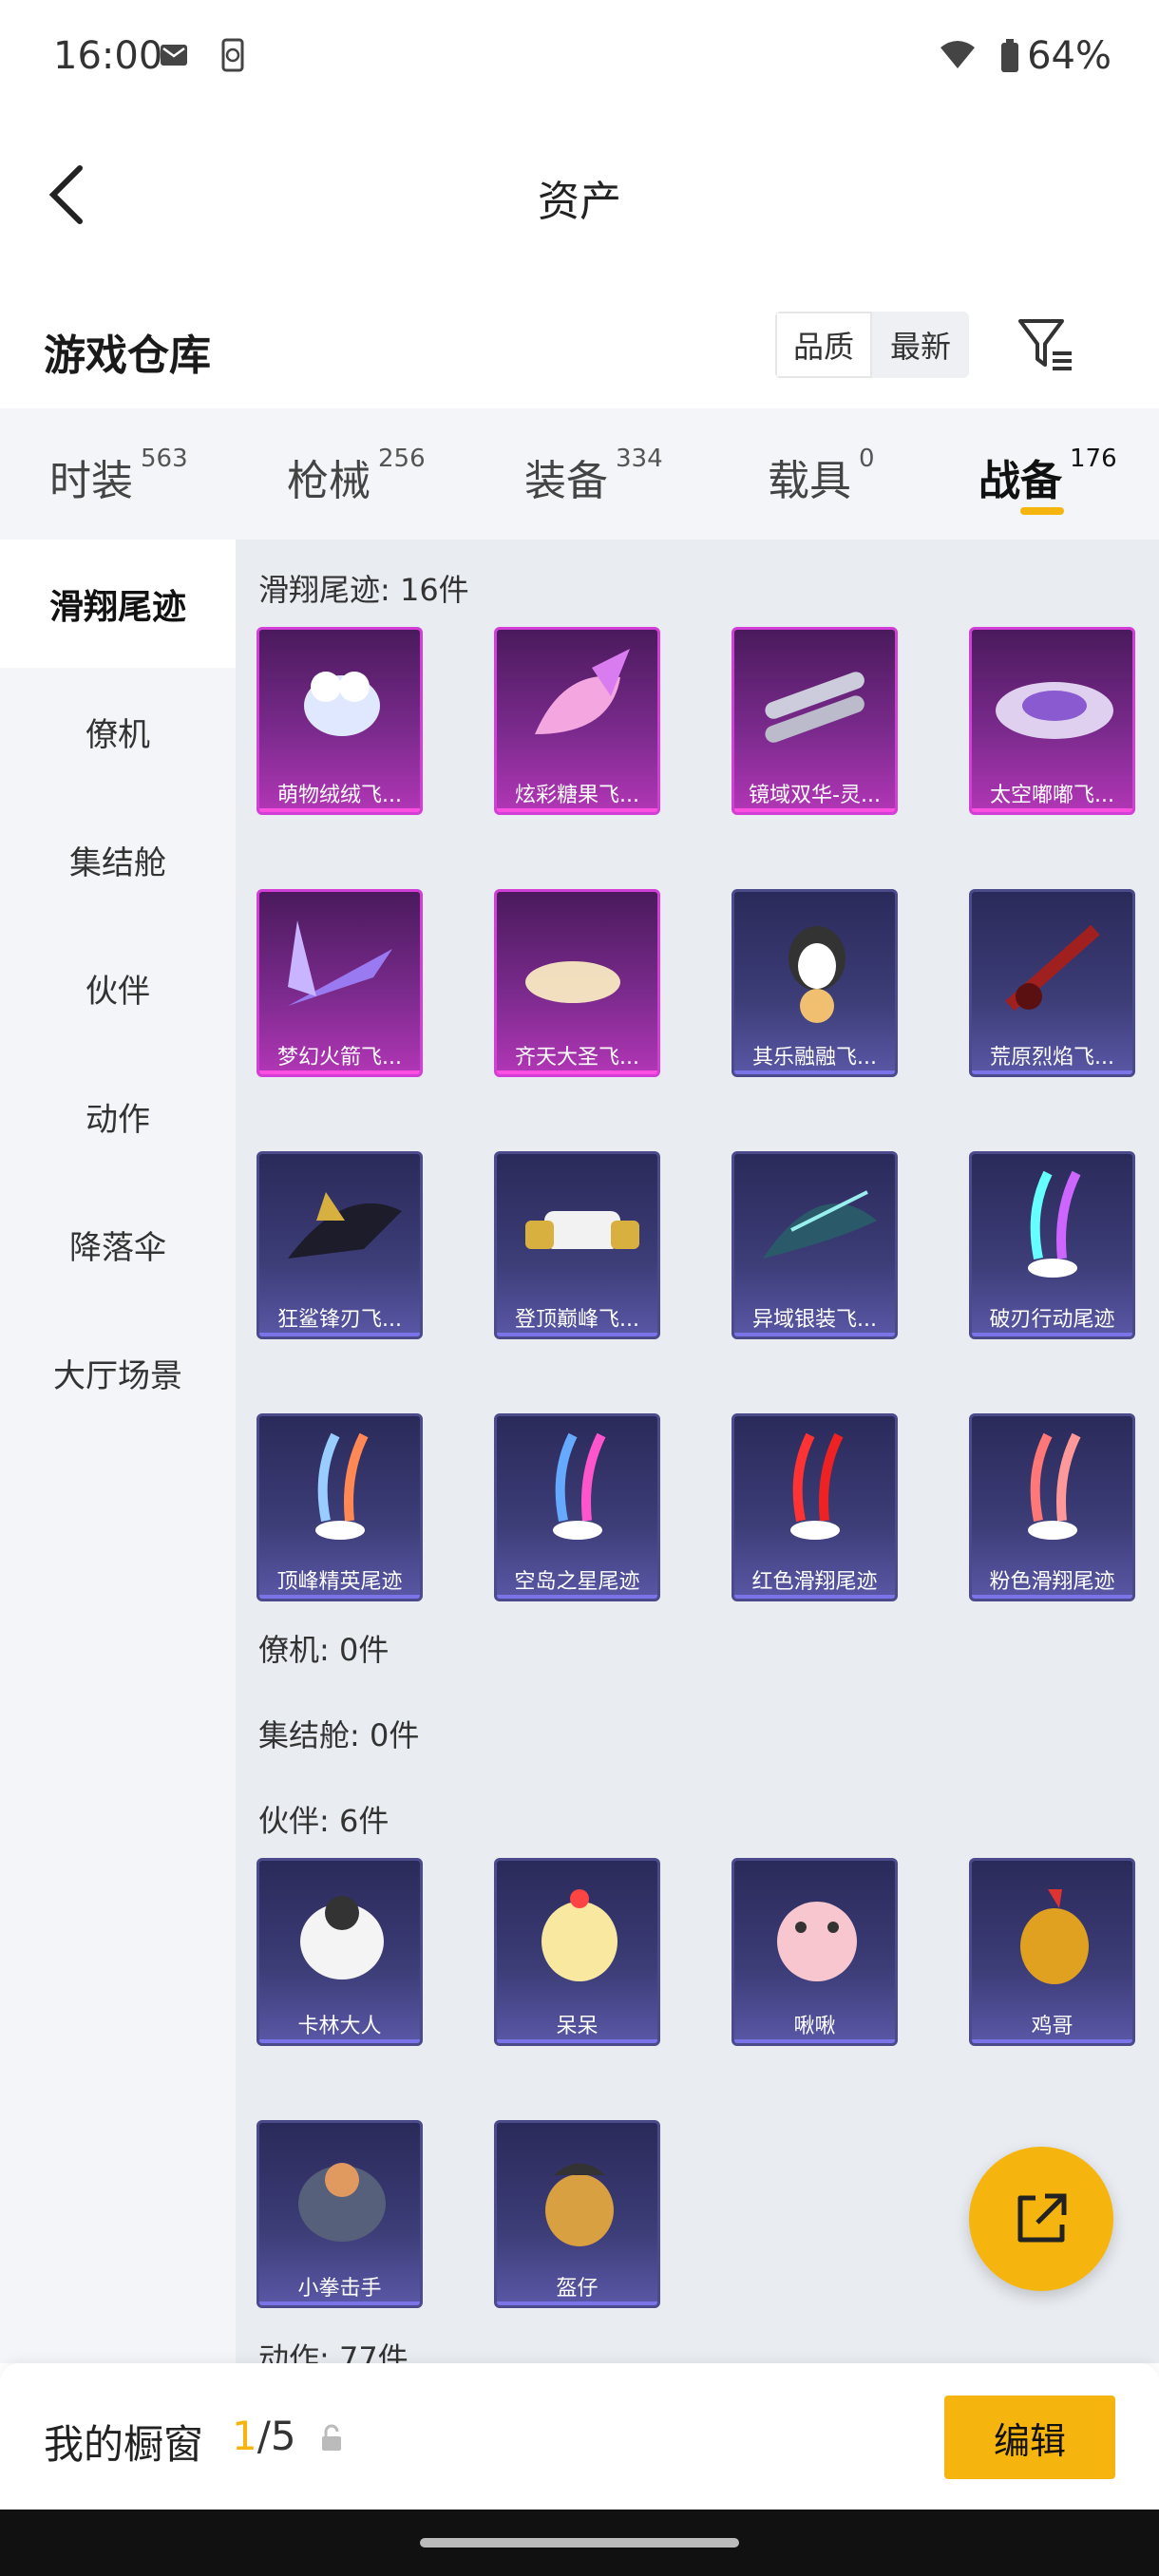 Image resolution: width=1159 pixels, height=2576 pixels. What do you see at coordinates (577, 1582) in the screenshot?
I see `item-name: 空岛之星尾迹` at bounding box center [577, 1582].